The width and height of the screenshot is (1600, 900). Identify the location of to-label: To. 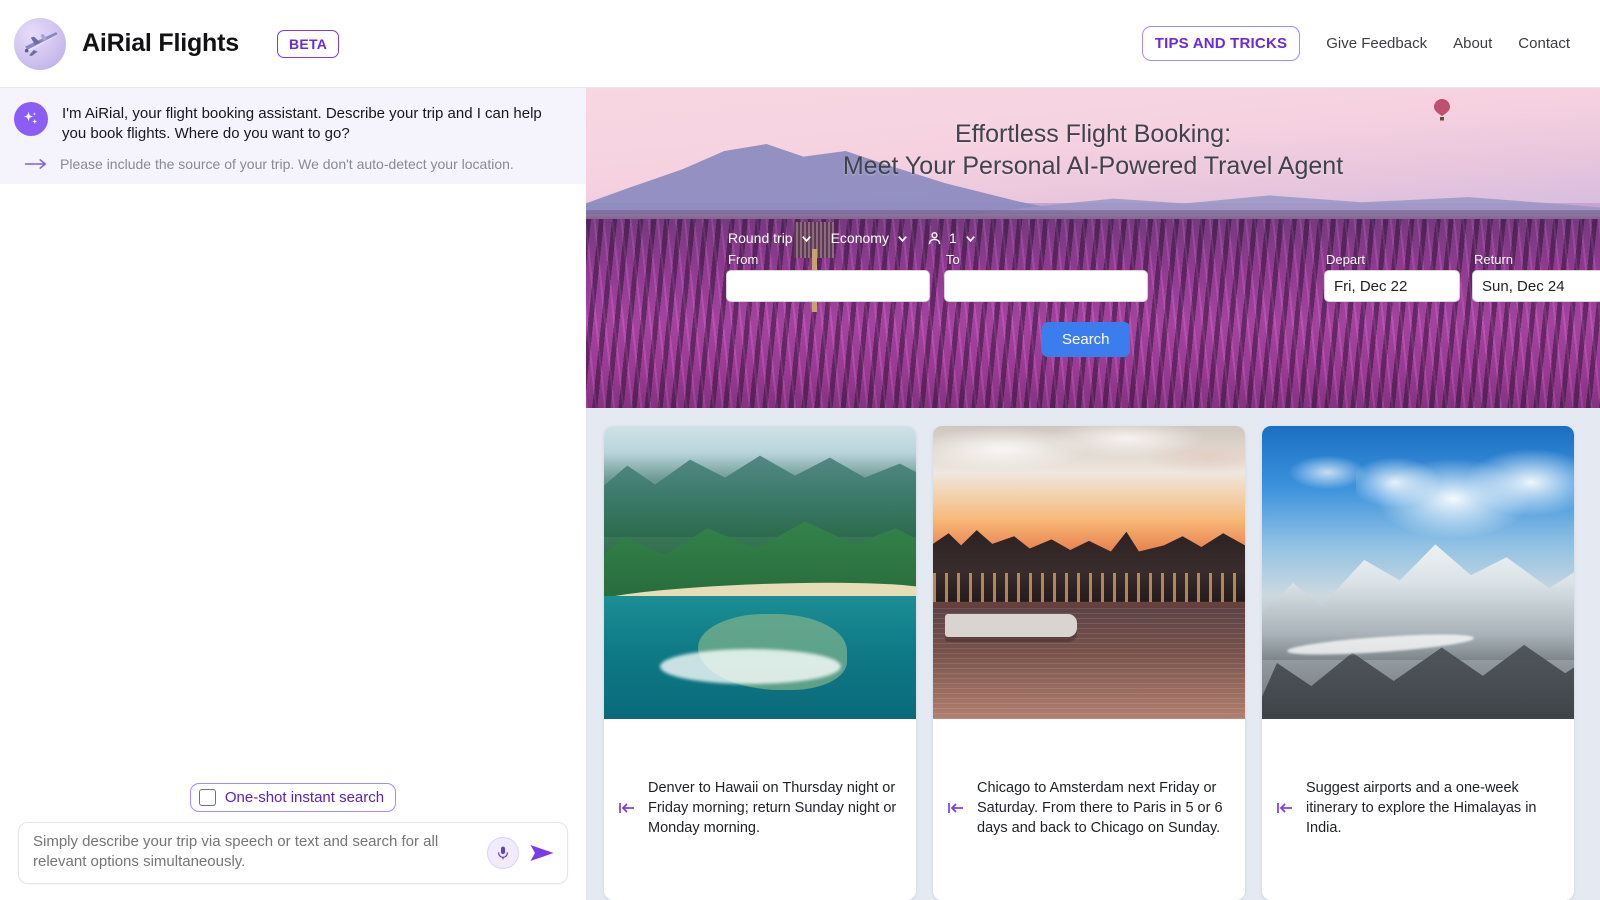
(953, 259).